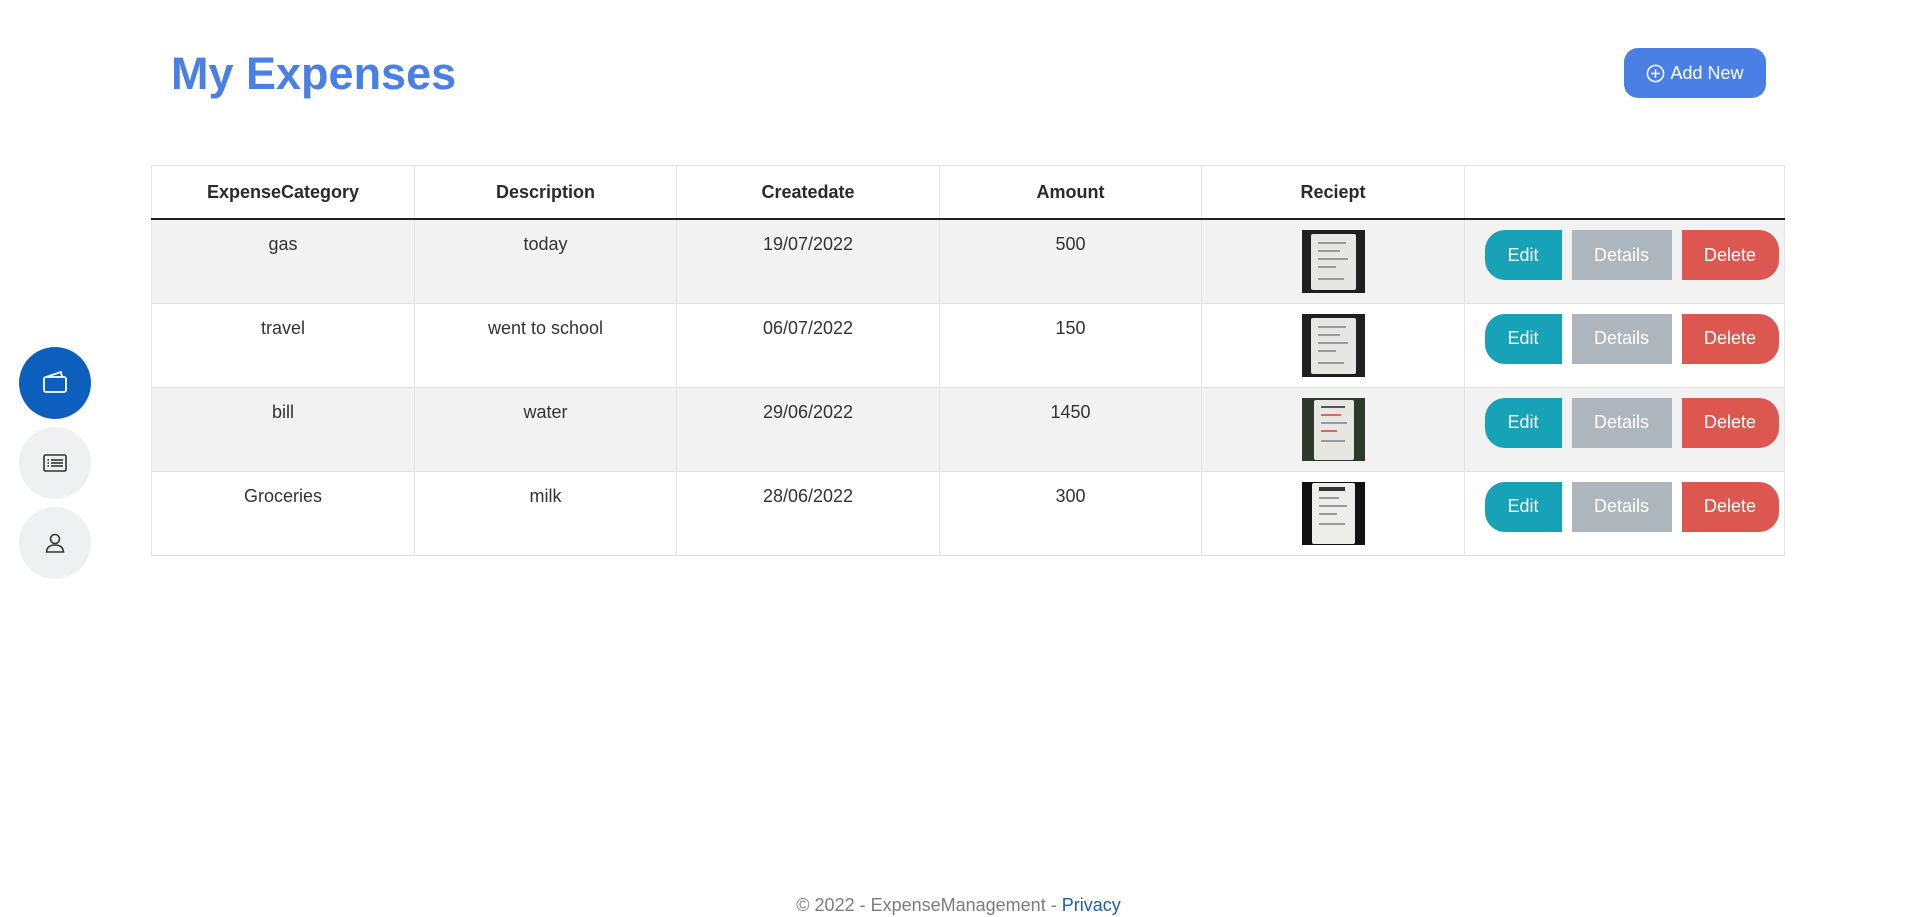 Image resolution: width=1917 pixels, height=917 pixels. I want to click on cell-createdate: 29/06/2022, so click(808, 429).